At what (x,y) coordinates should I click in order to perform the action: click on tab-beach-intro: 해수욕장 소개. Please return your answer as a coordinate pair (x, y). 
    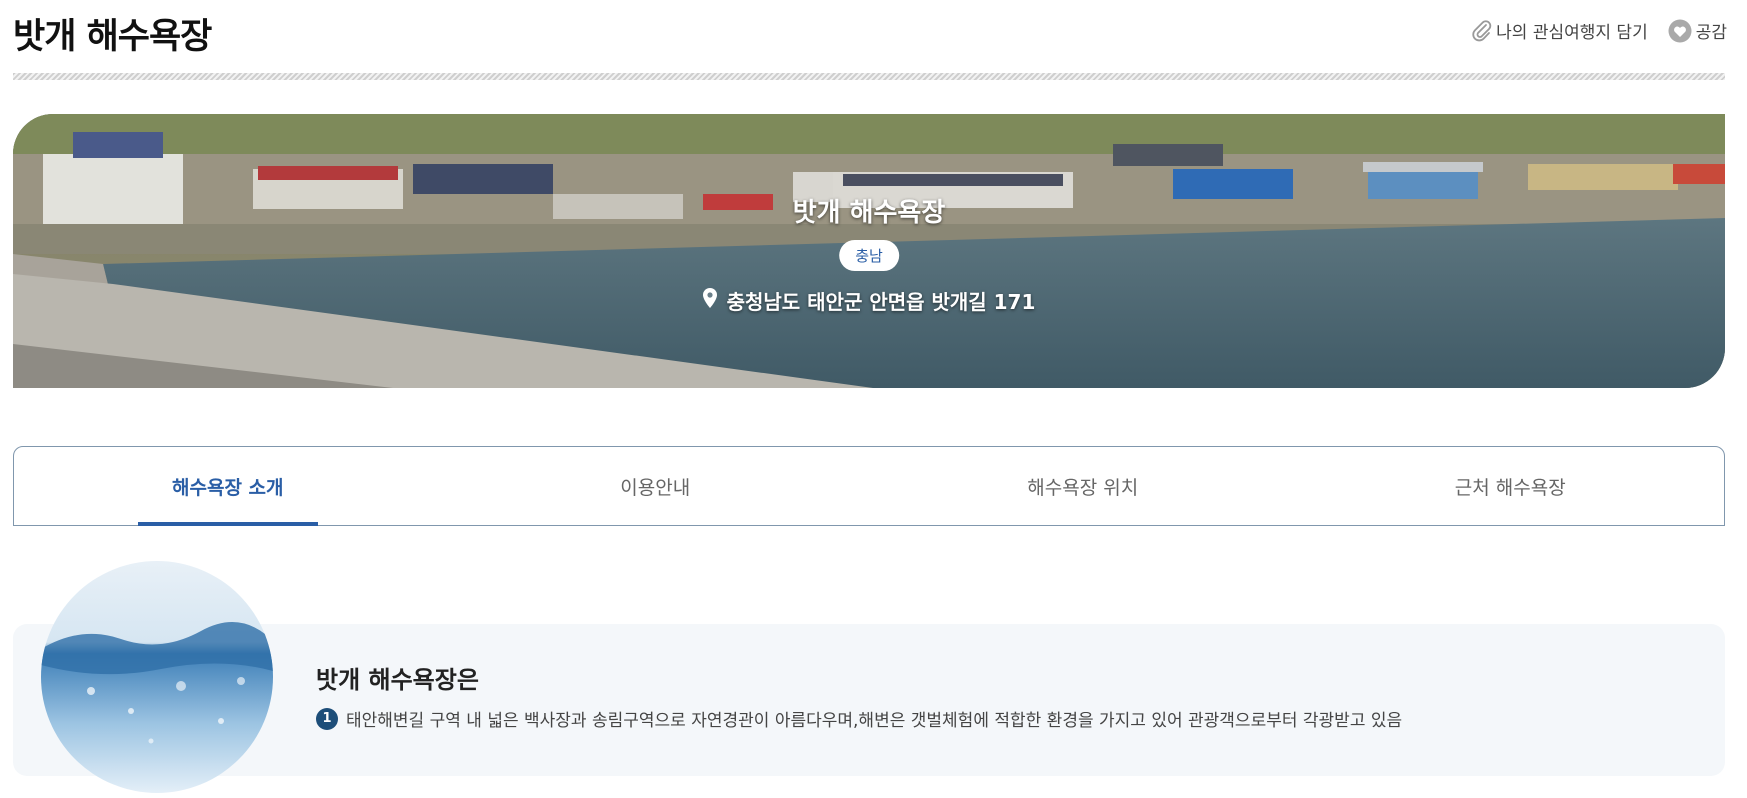
    Looking at the image, I should click on (228, 486).